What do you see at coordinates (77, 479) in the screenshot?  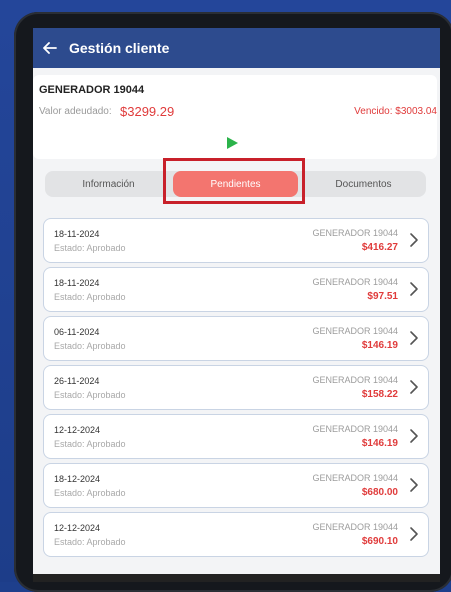 I see `item-date: 18-12-2024` at bounding box center [77, 479].